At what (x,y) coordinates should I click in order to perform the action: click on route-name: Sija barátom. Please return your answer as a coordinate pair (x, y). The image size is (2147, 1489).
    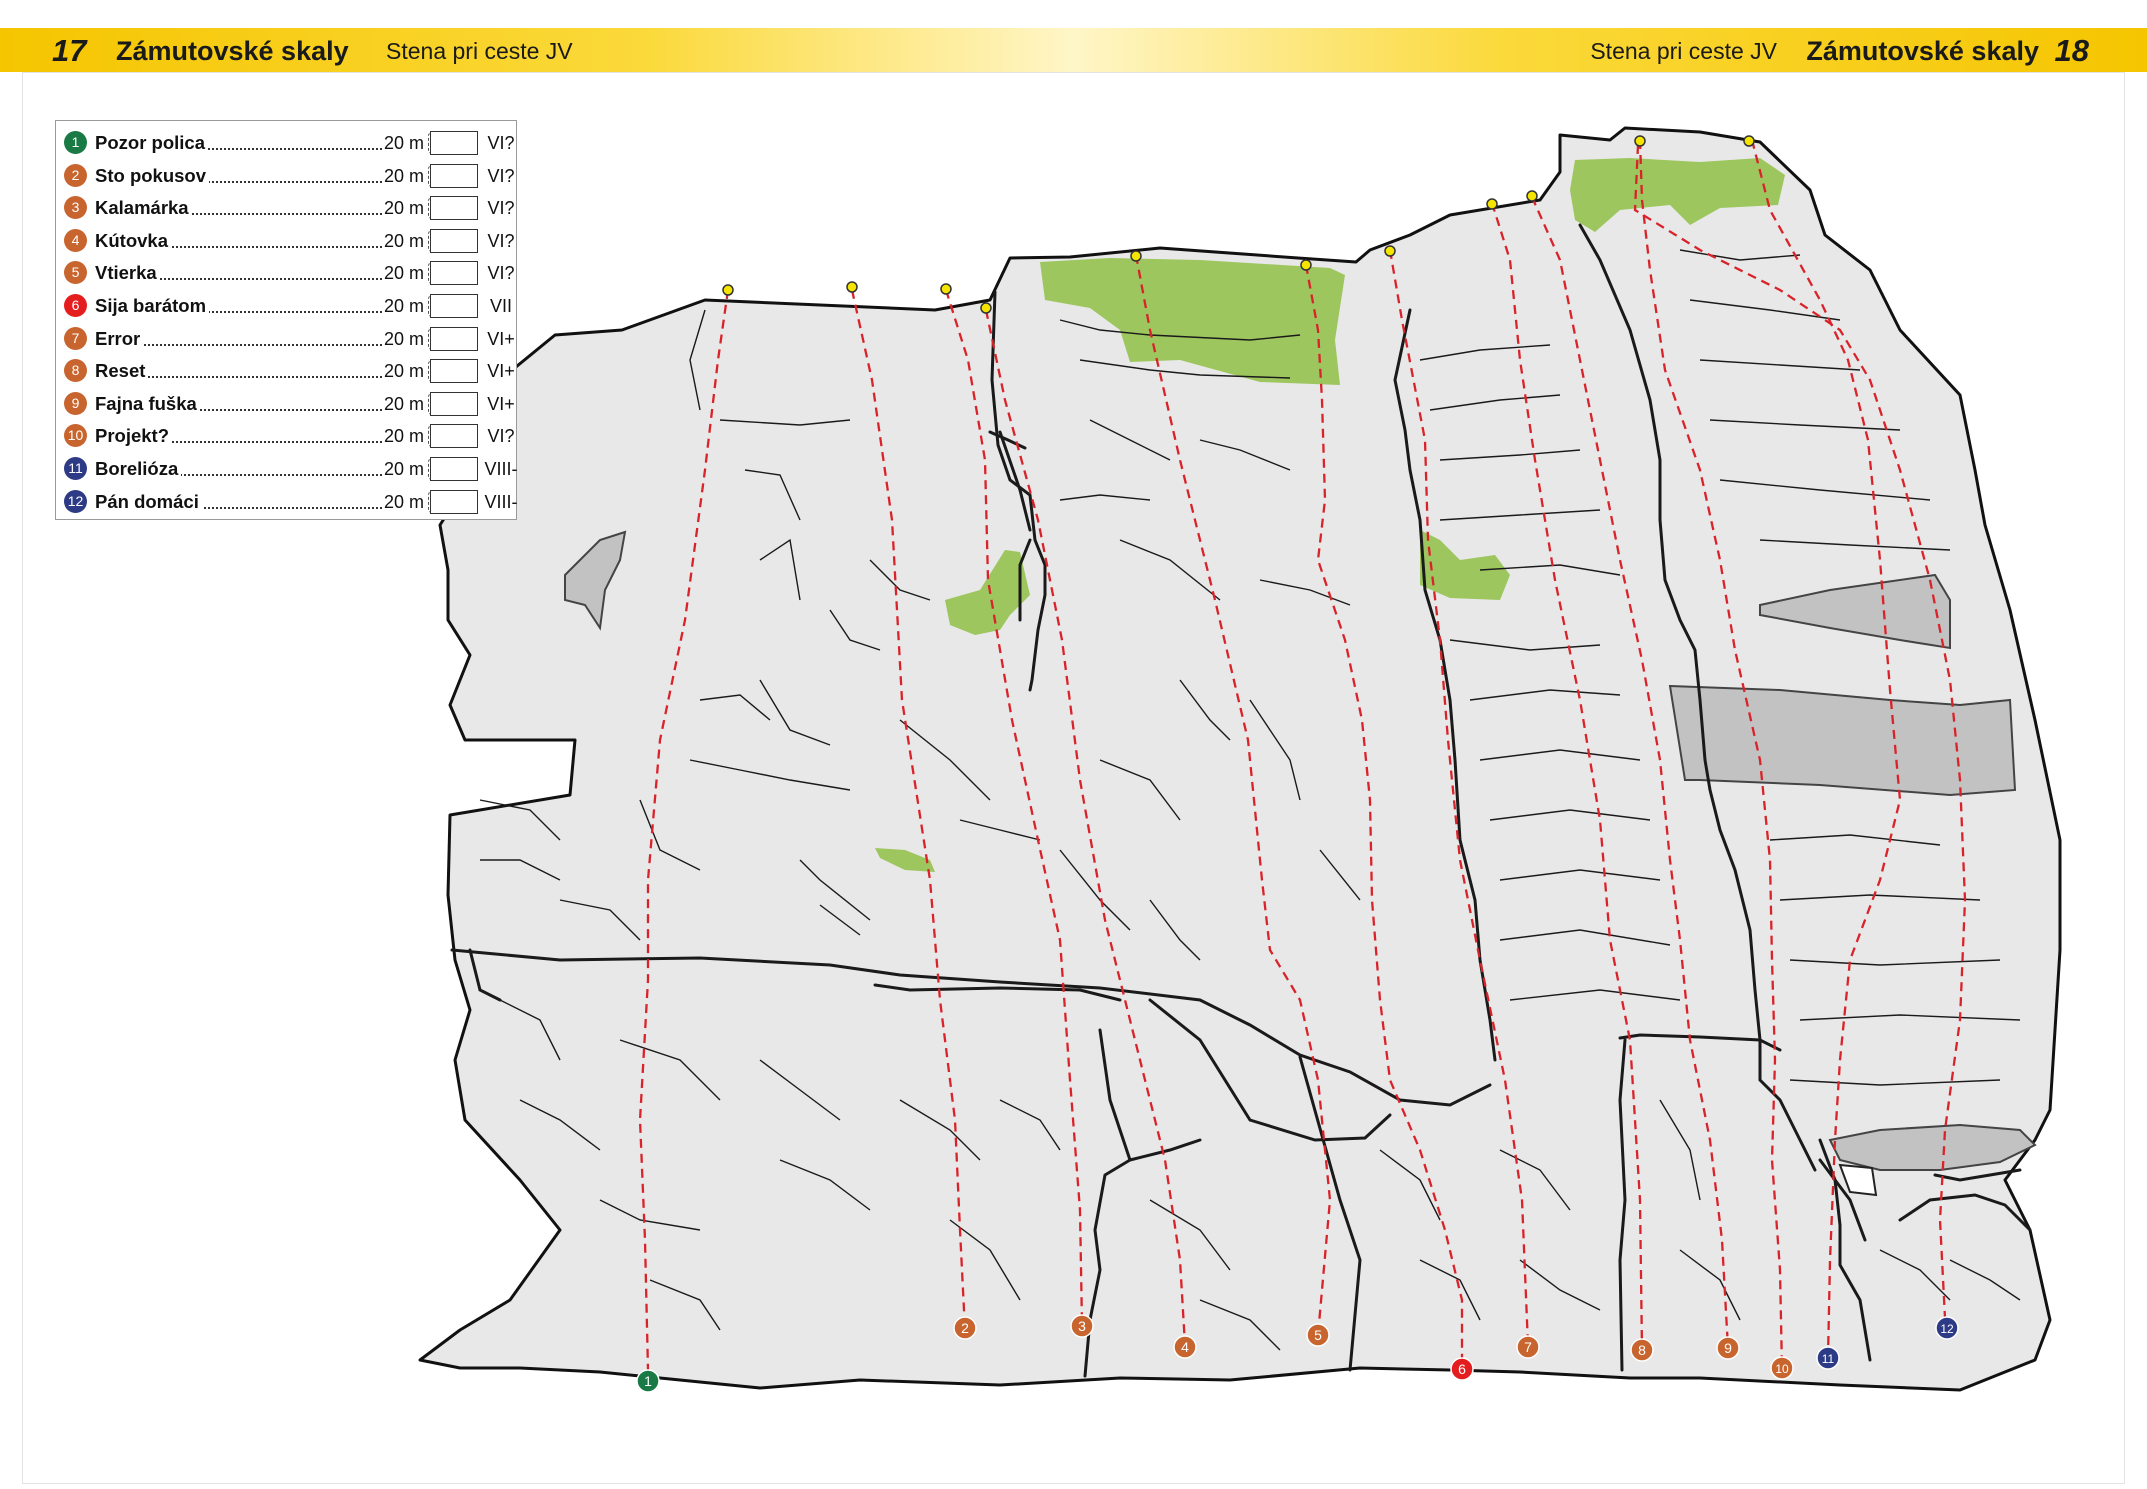
    Looking at the image, I should click on (152, 306).